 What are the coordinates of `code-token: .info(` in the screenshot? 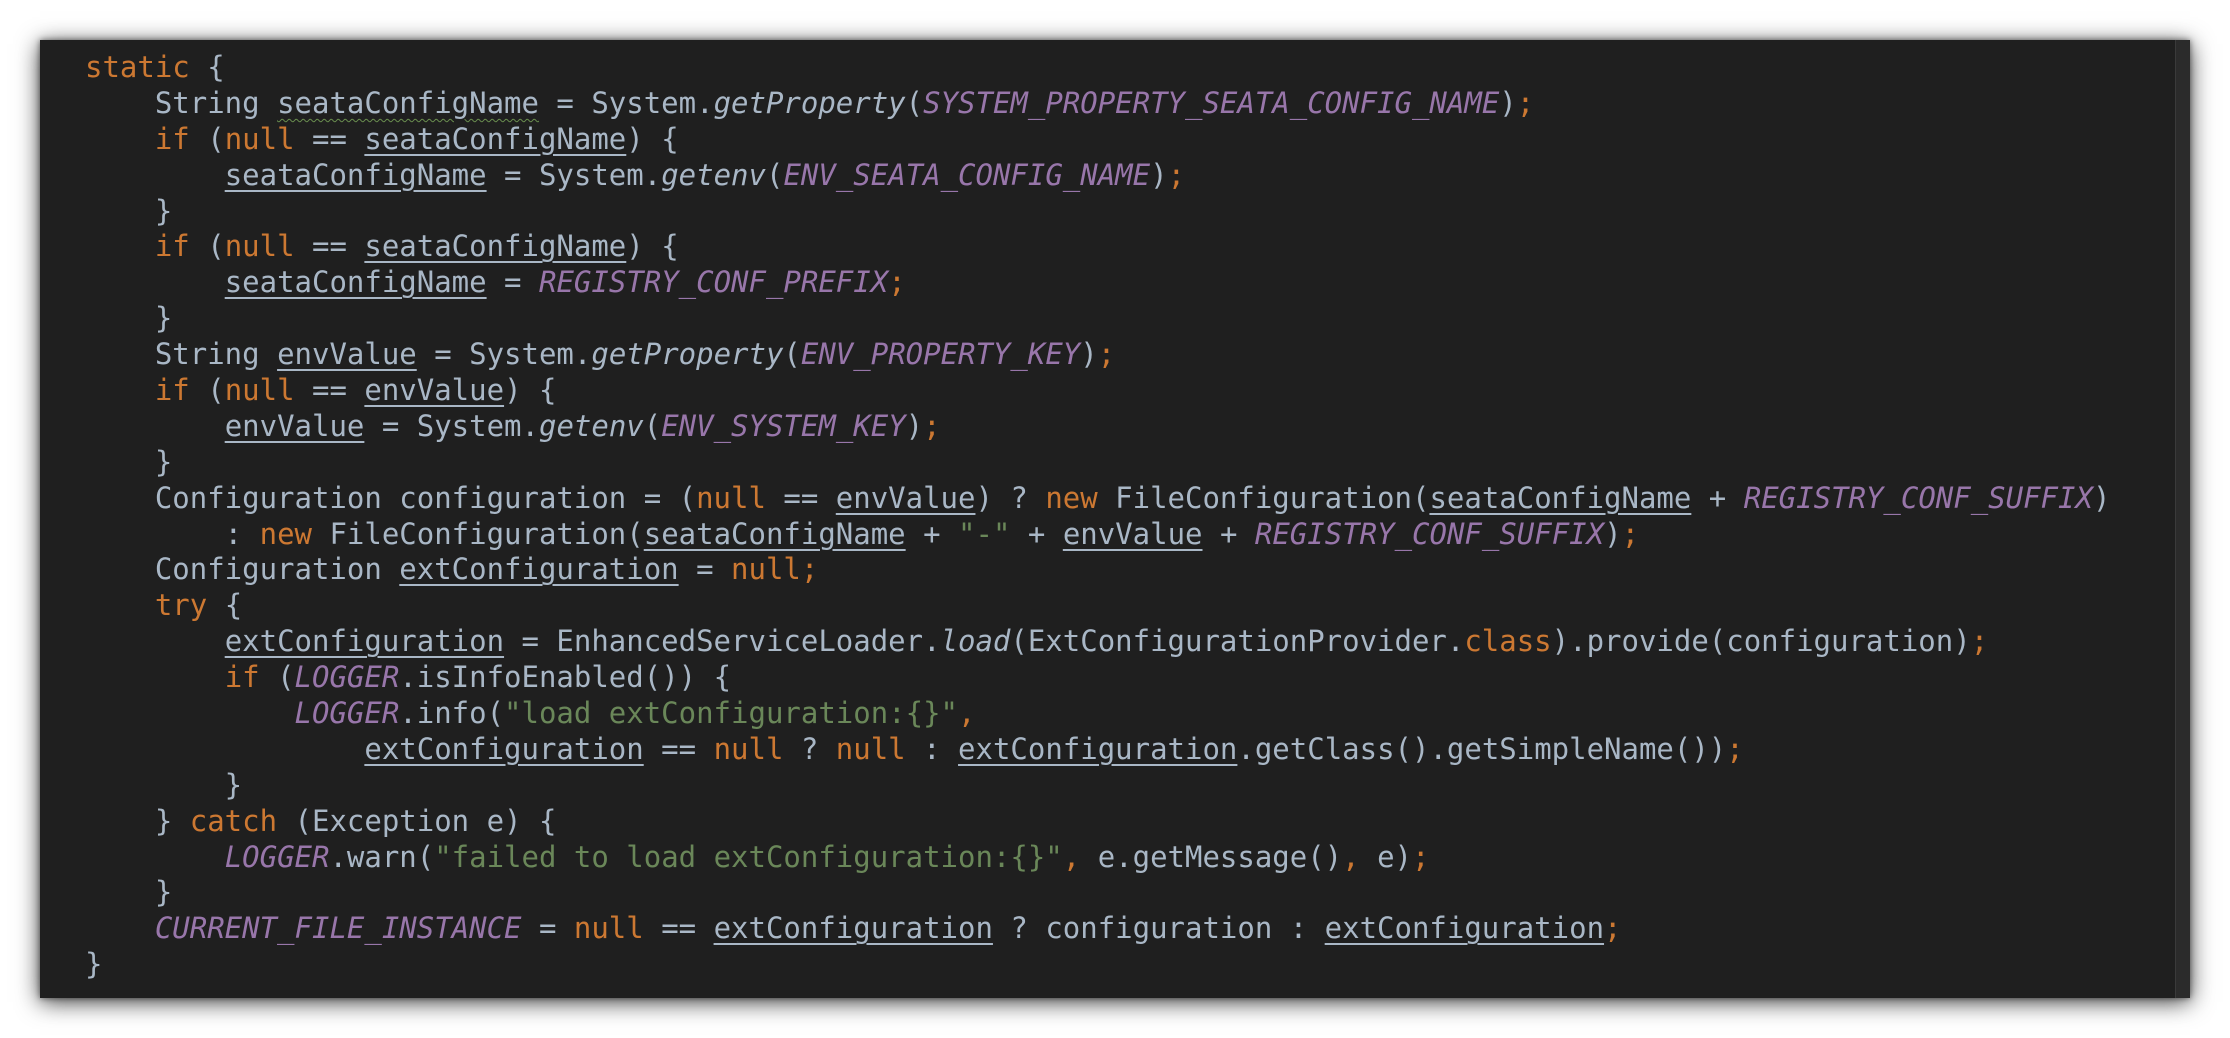 It's located at (452, 713).